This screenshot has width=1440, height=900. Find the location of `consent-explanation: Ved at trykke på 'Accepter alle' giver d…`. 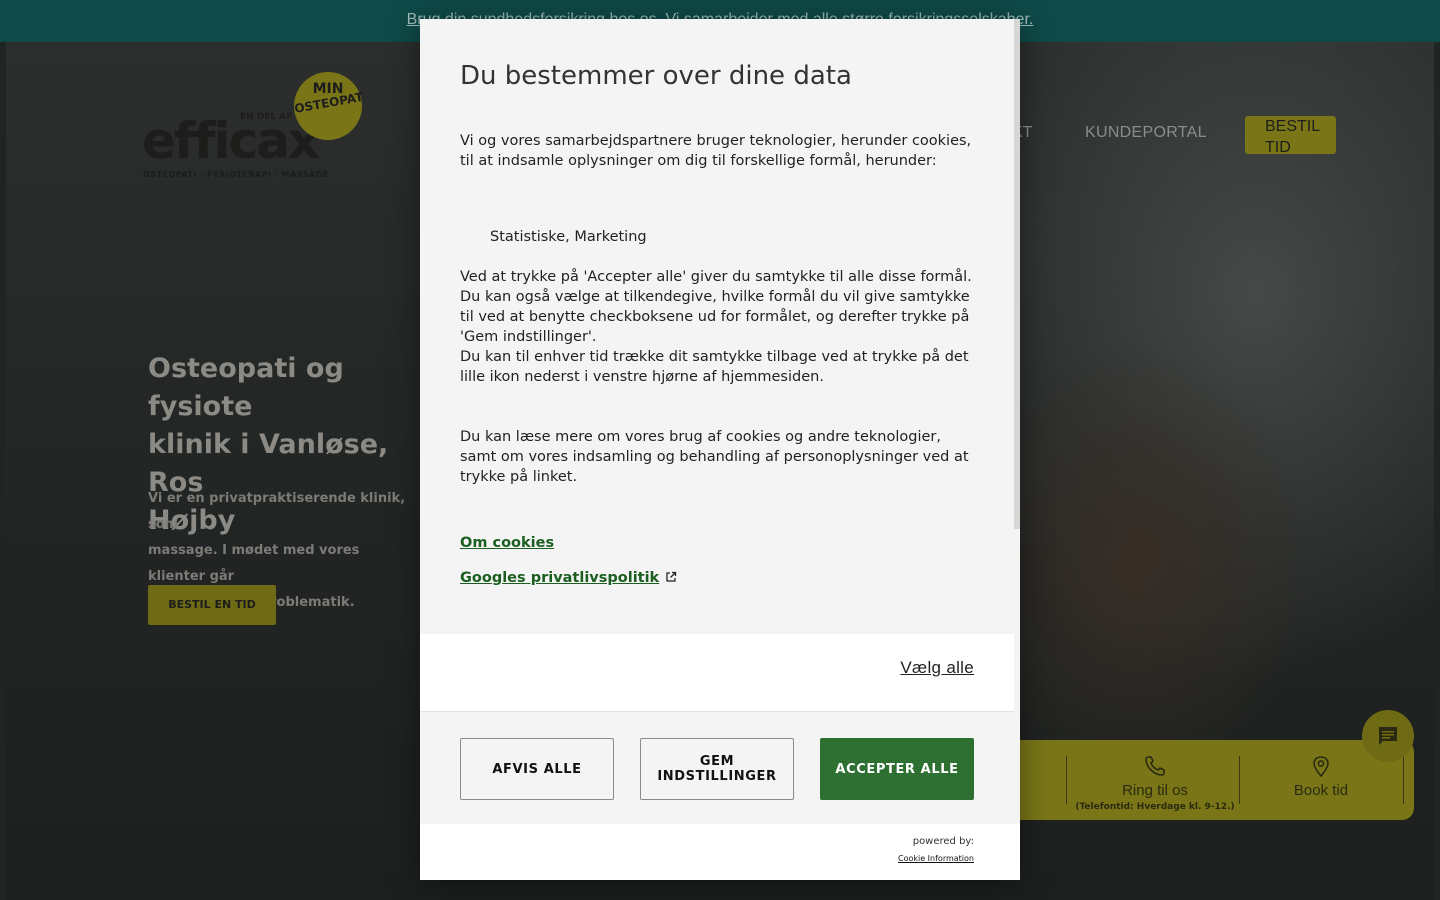

consent-explanation: Ved at trykke på 'Accepter alle' giver d… is located at coordinates (716, 307).